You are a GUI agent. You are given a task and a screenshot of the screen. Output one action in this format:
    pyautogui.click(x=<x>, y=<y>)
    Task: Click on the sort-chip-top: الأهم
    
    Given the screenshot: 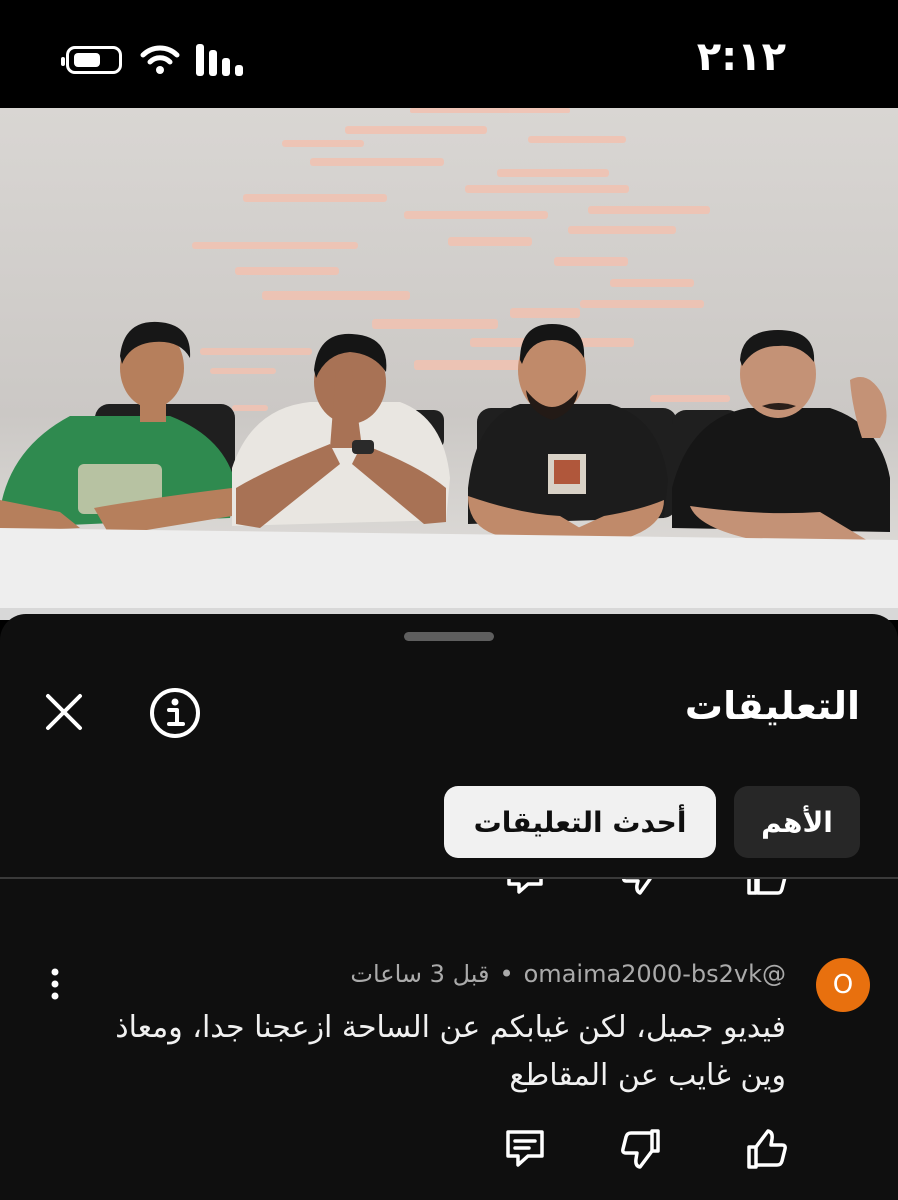 What is the action you would take?
    pyautogui.click(x=797, y=822)
    